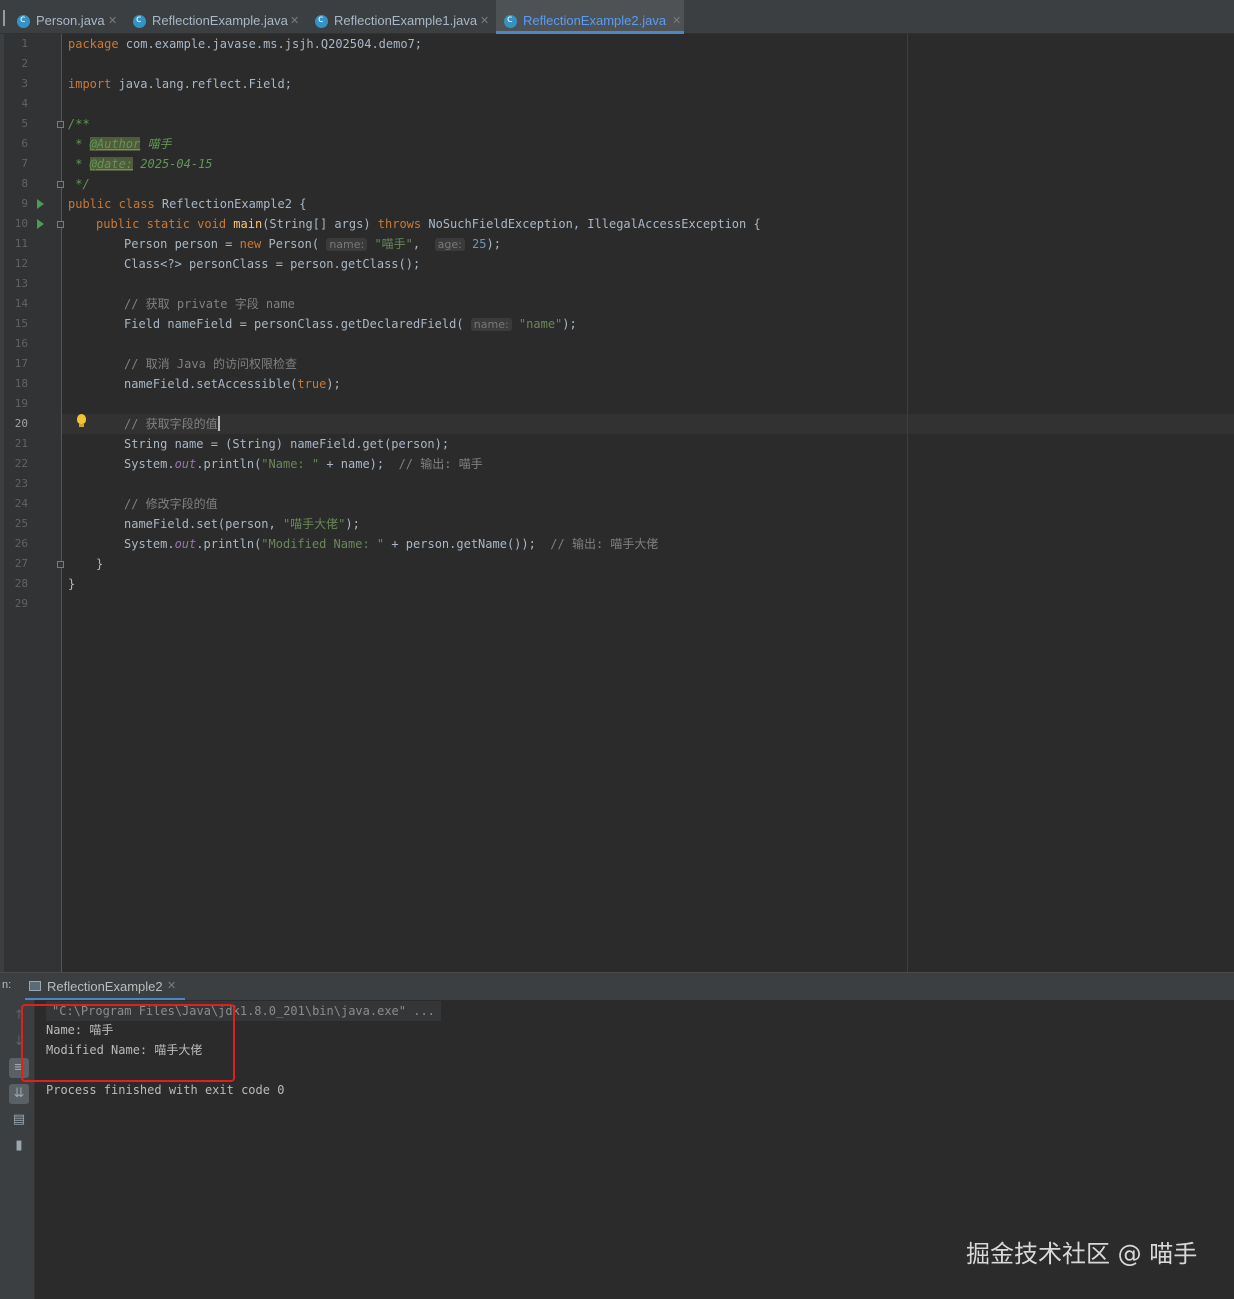 The image size is (1234, 1299). Describe the element at coordinates (21, 443) in the screenshot. I see `line-number: 21` at that location.